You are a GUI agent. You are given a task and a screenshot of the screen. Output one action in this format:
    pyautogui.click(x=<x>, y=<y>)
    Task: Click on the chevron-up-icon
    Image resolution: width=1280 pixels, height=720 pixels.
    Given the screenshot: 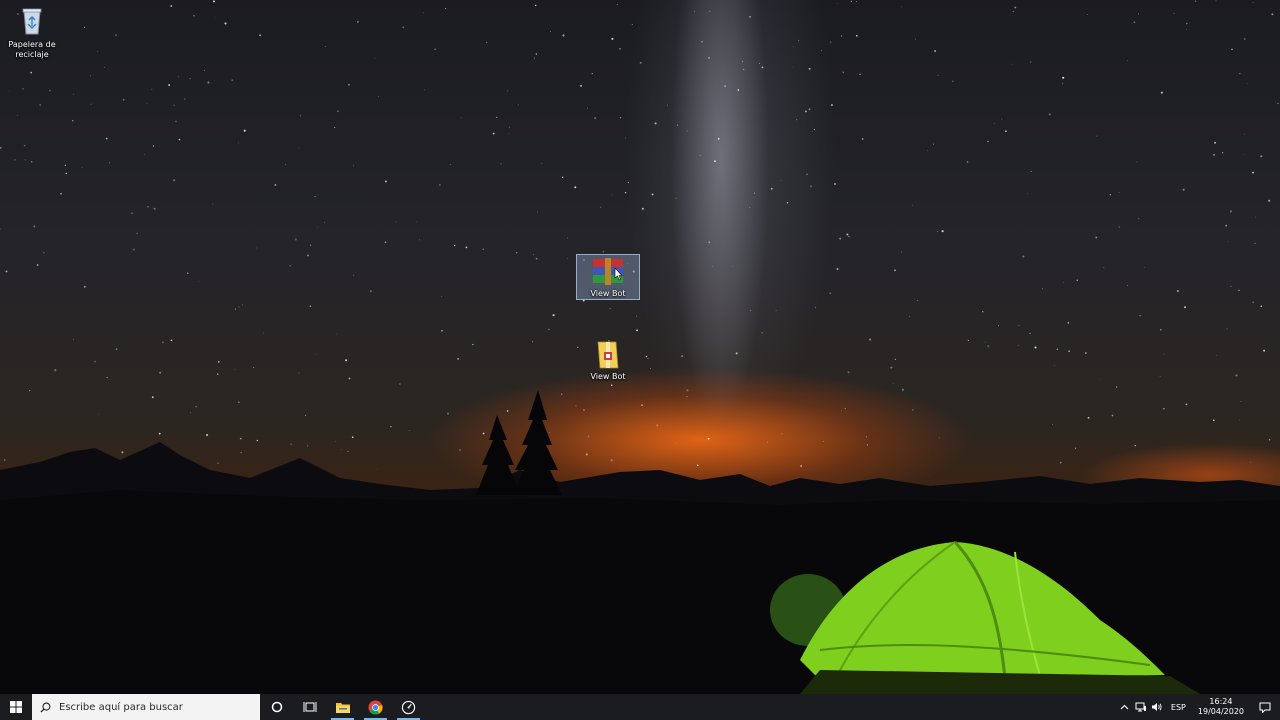 What is the action you would take?
    pyautogui.click(x=1125, y=707)
    